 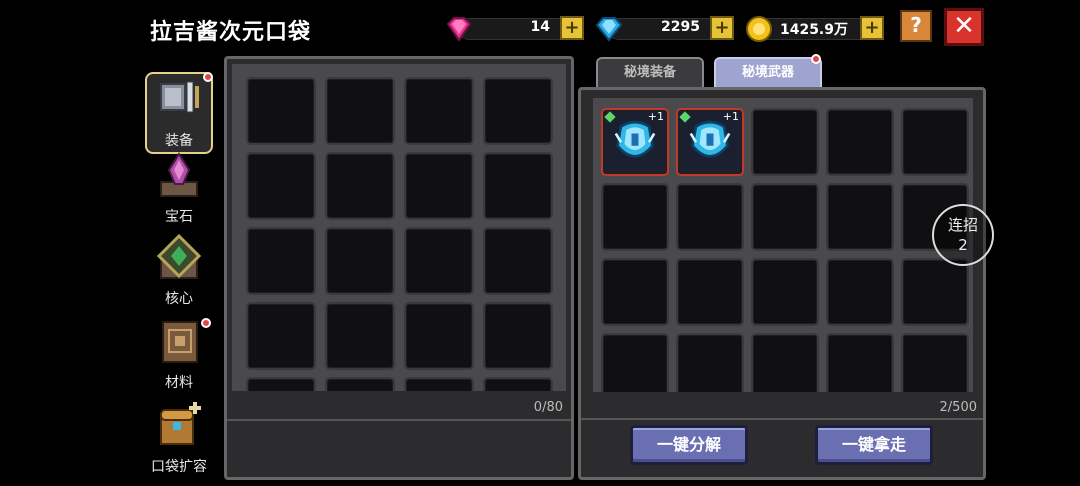 What do you see at coordinates (680, 27) in the screenshot?
I see `currency-value: 2295` at bounding box center [680, 27].